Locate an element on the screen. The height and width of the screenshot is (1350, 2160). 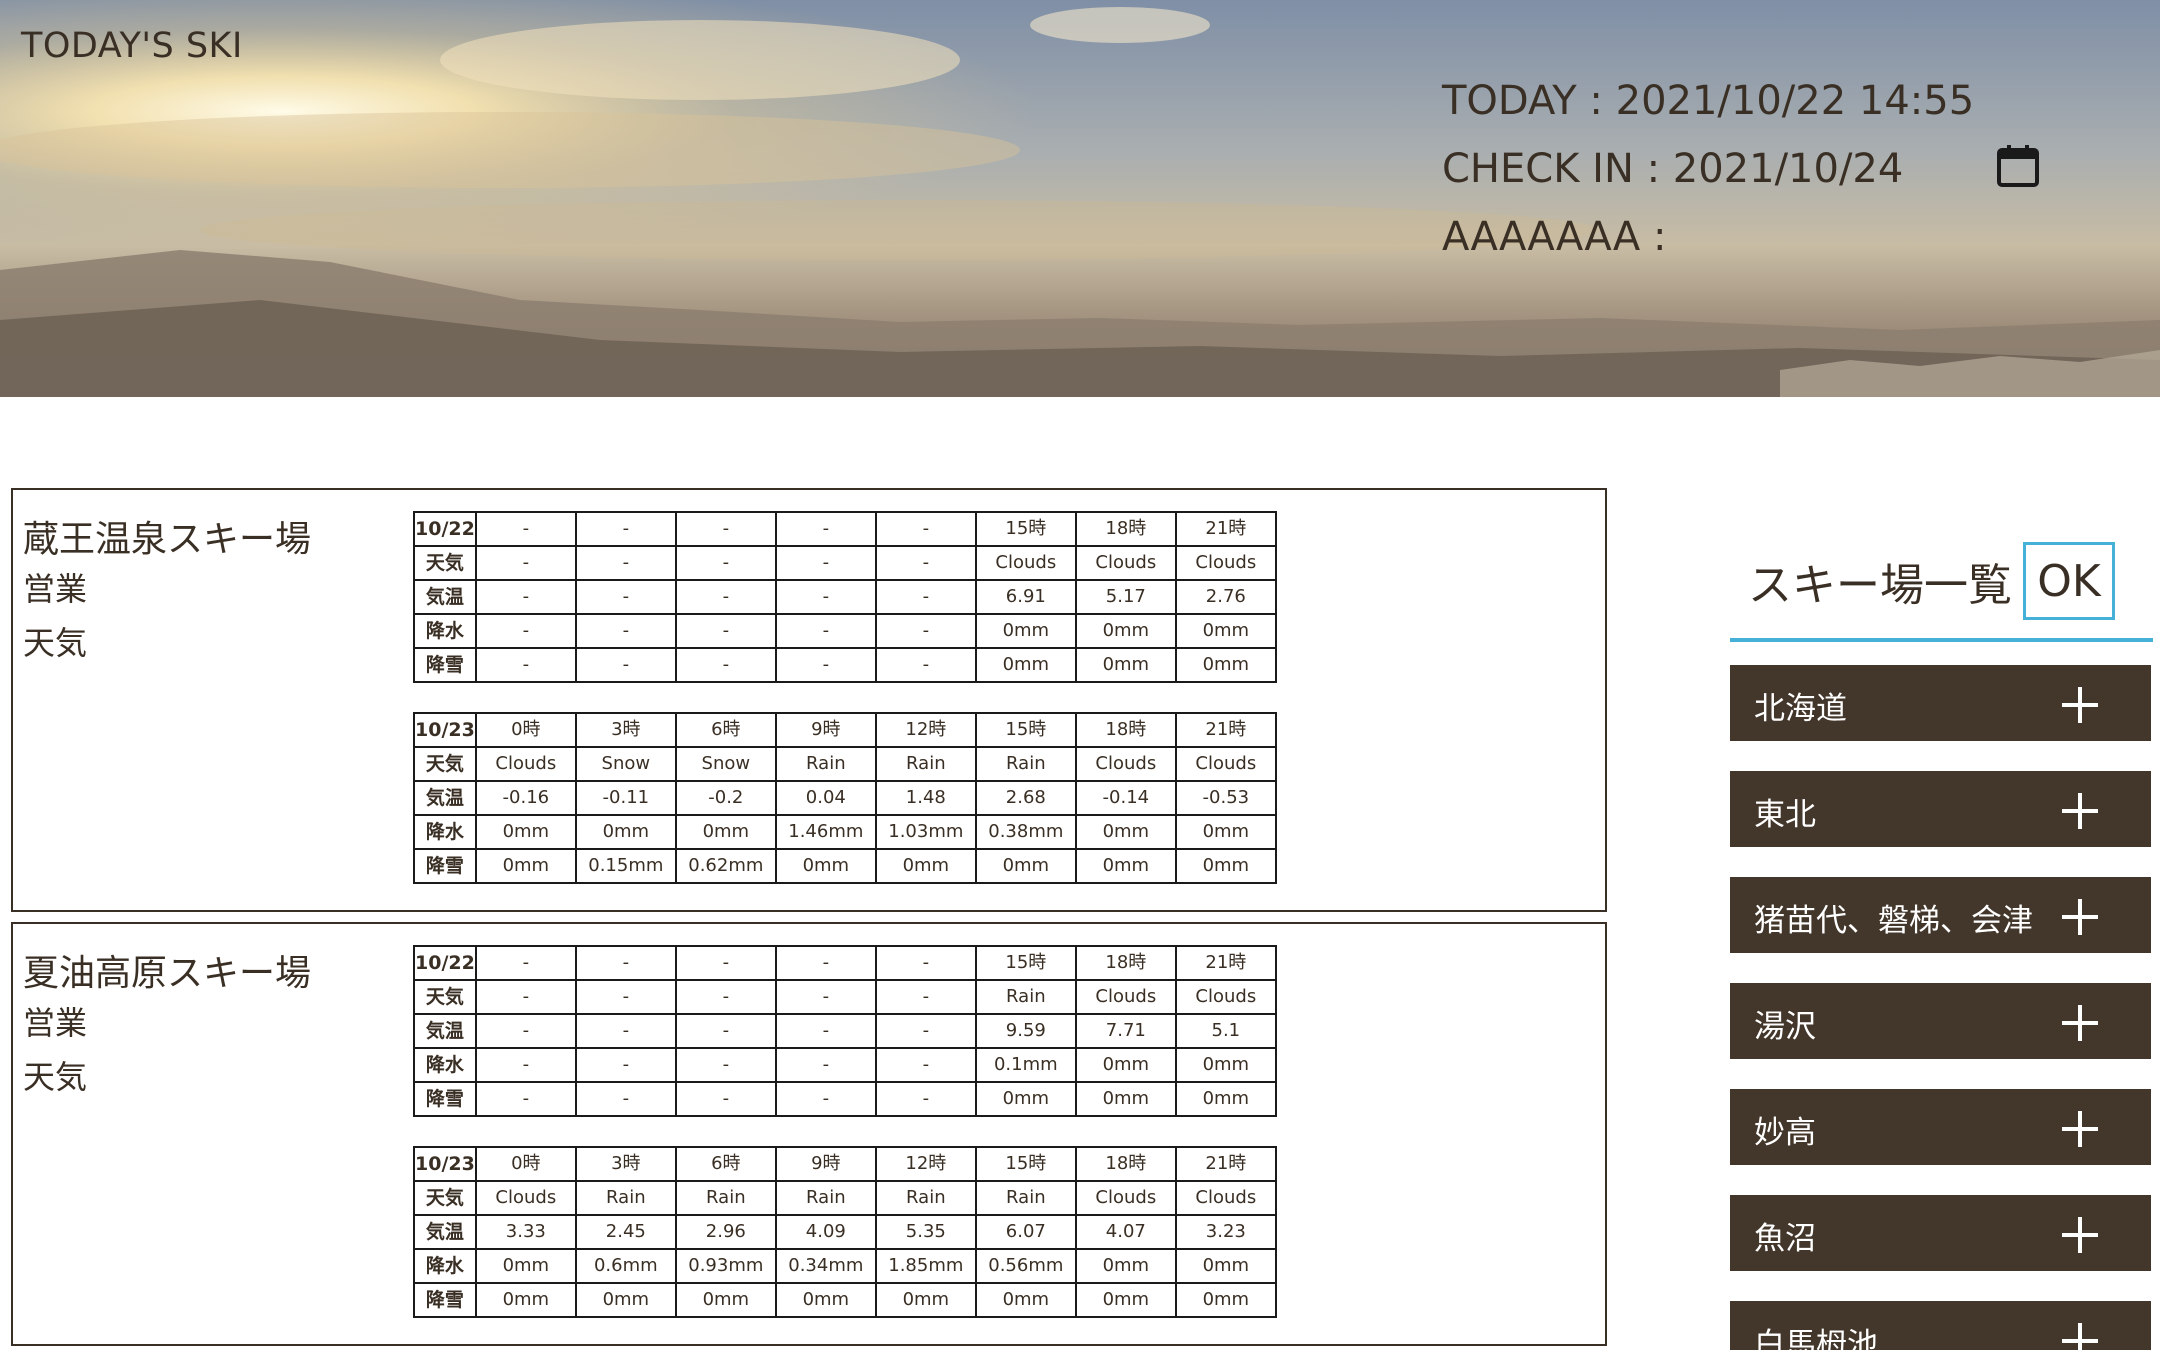
region-accordion-myoko: 妙高 is located at coordinates (1940, 1127).